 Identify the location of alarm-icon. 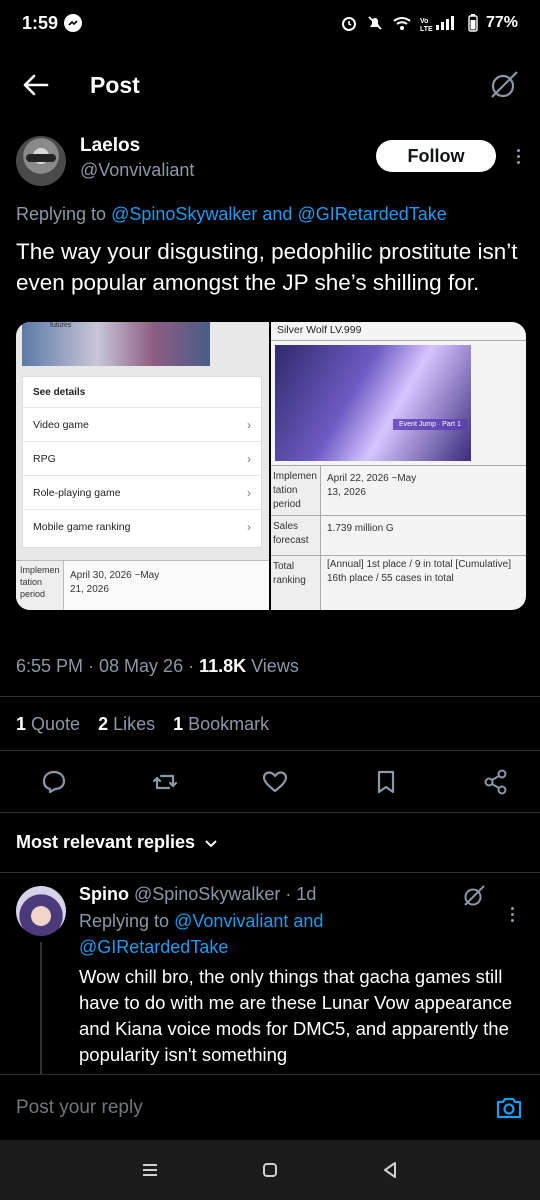
(348, 24).